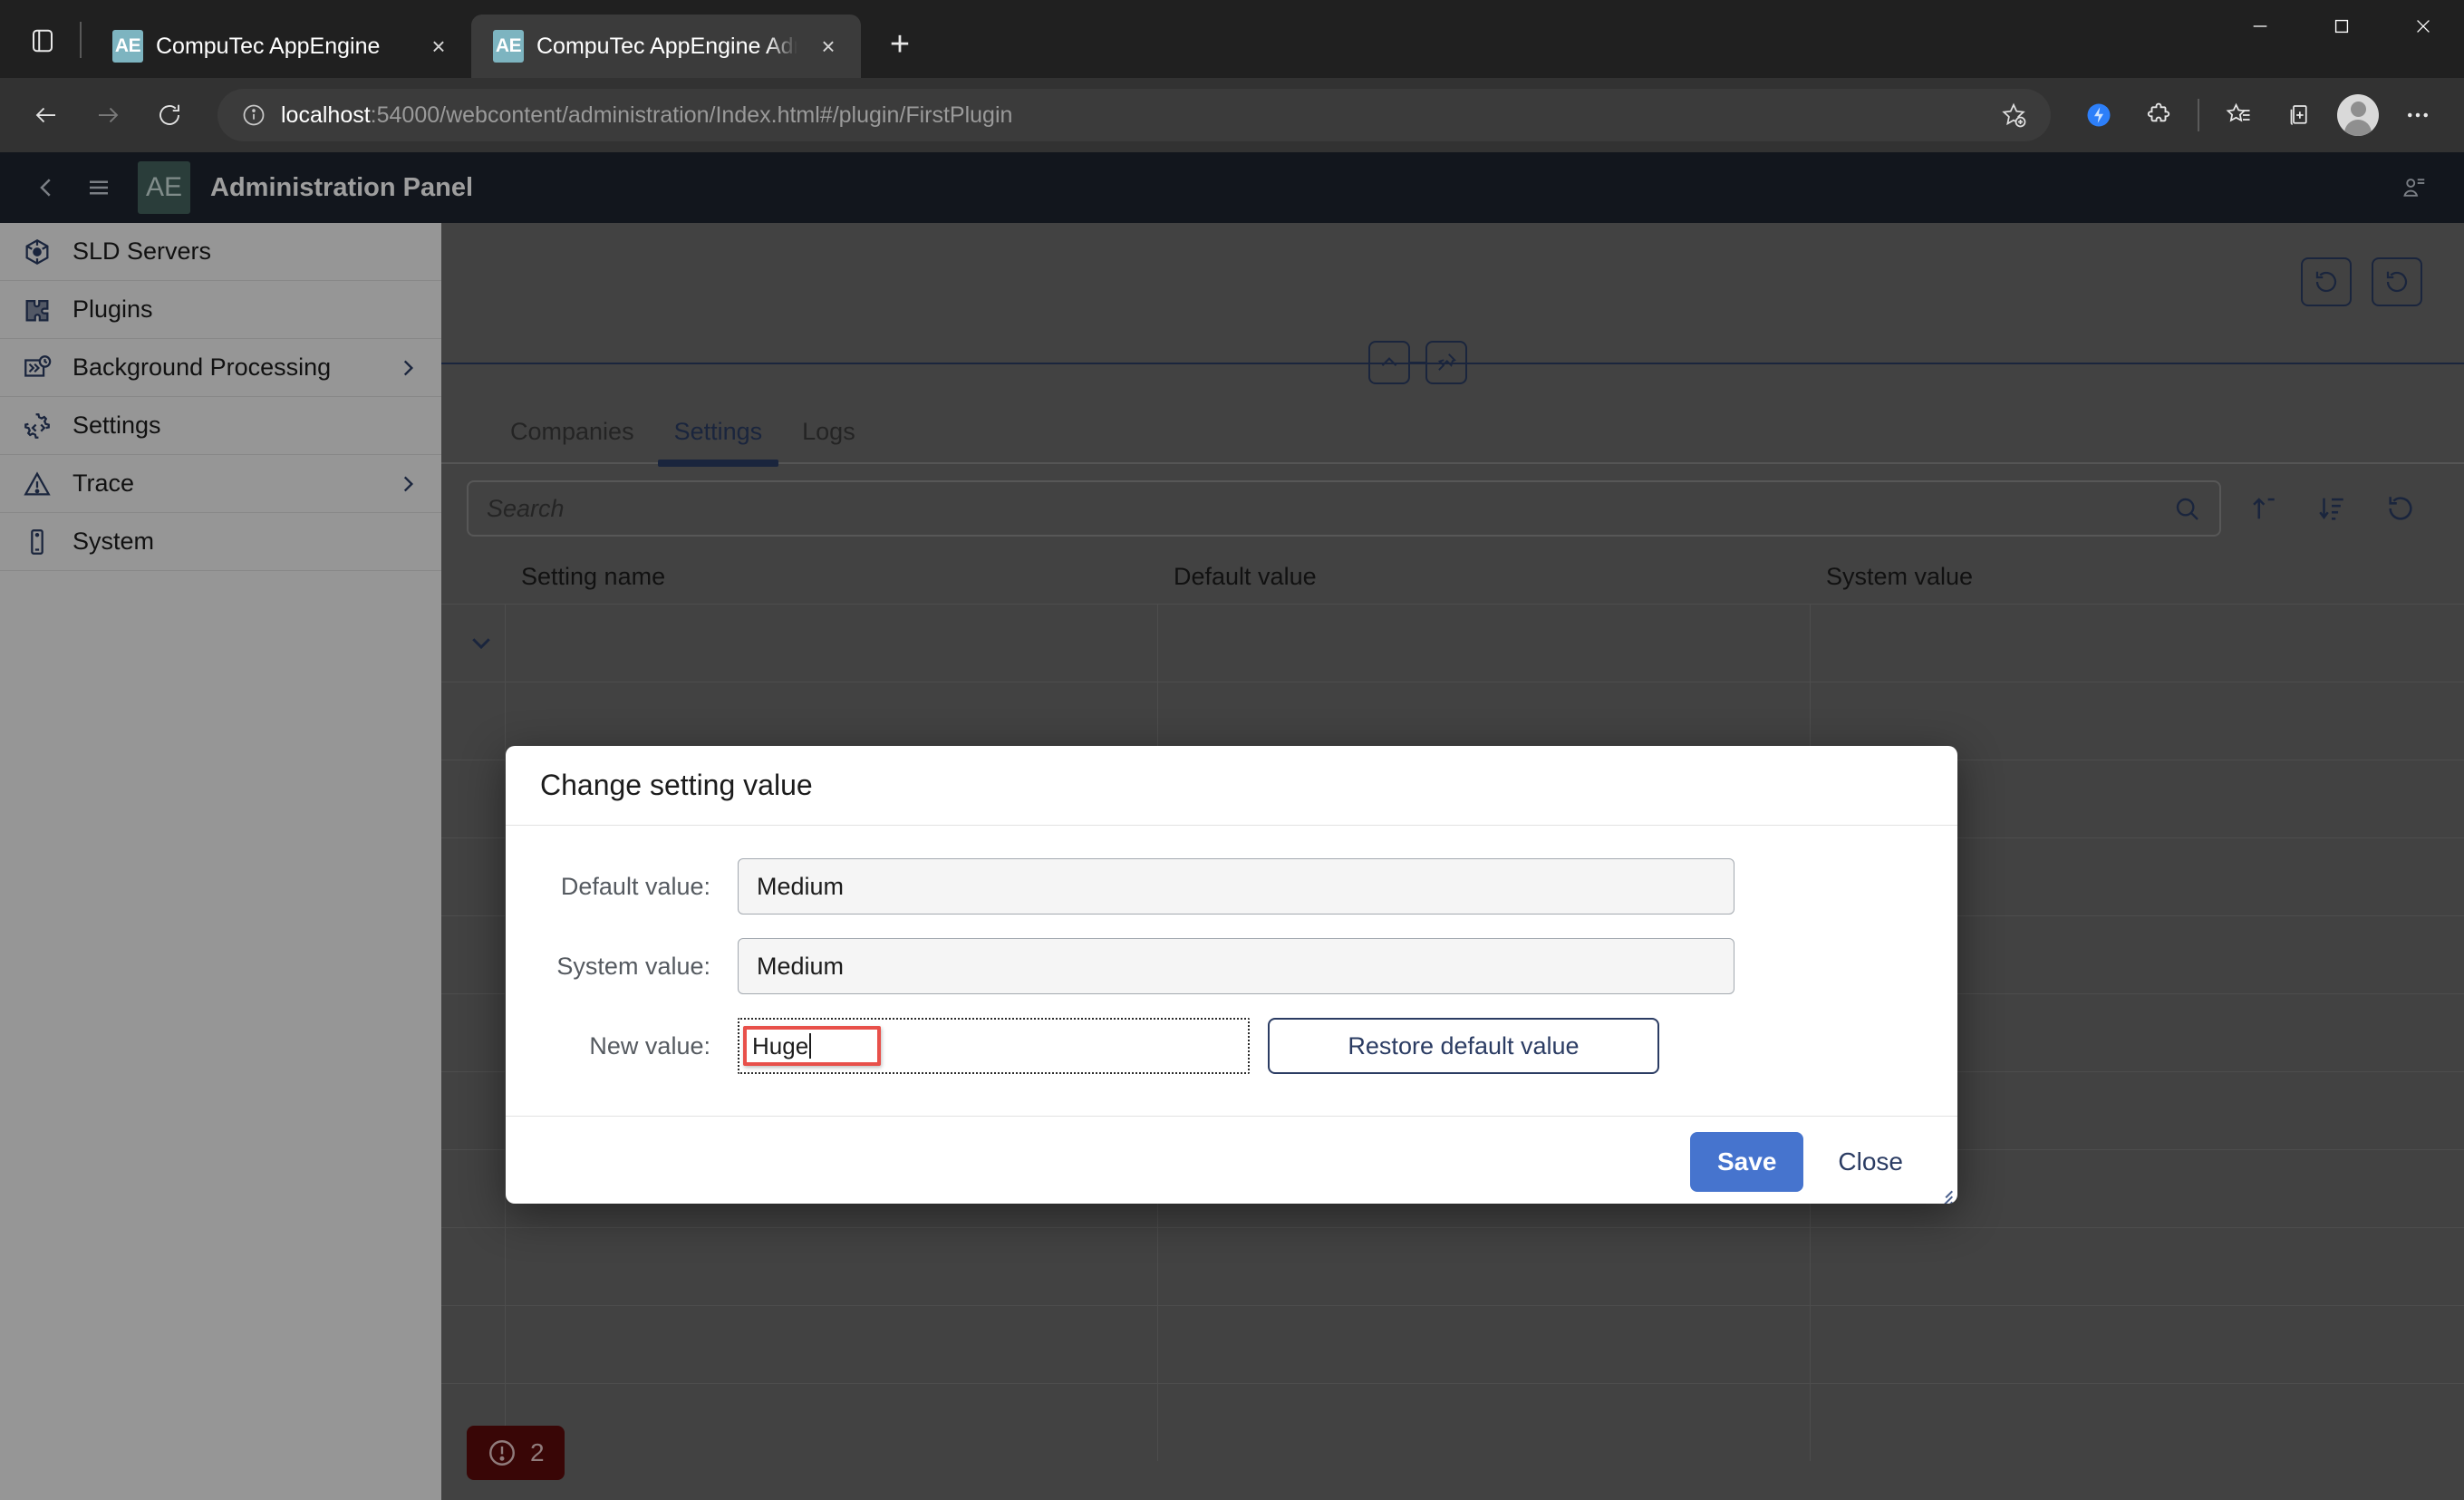  I want to click on header-right, so click(2414, 187).